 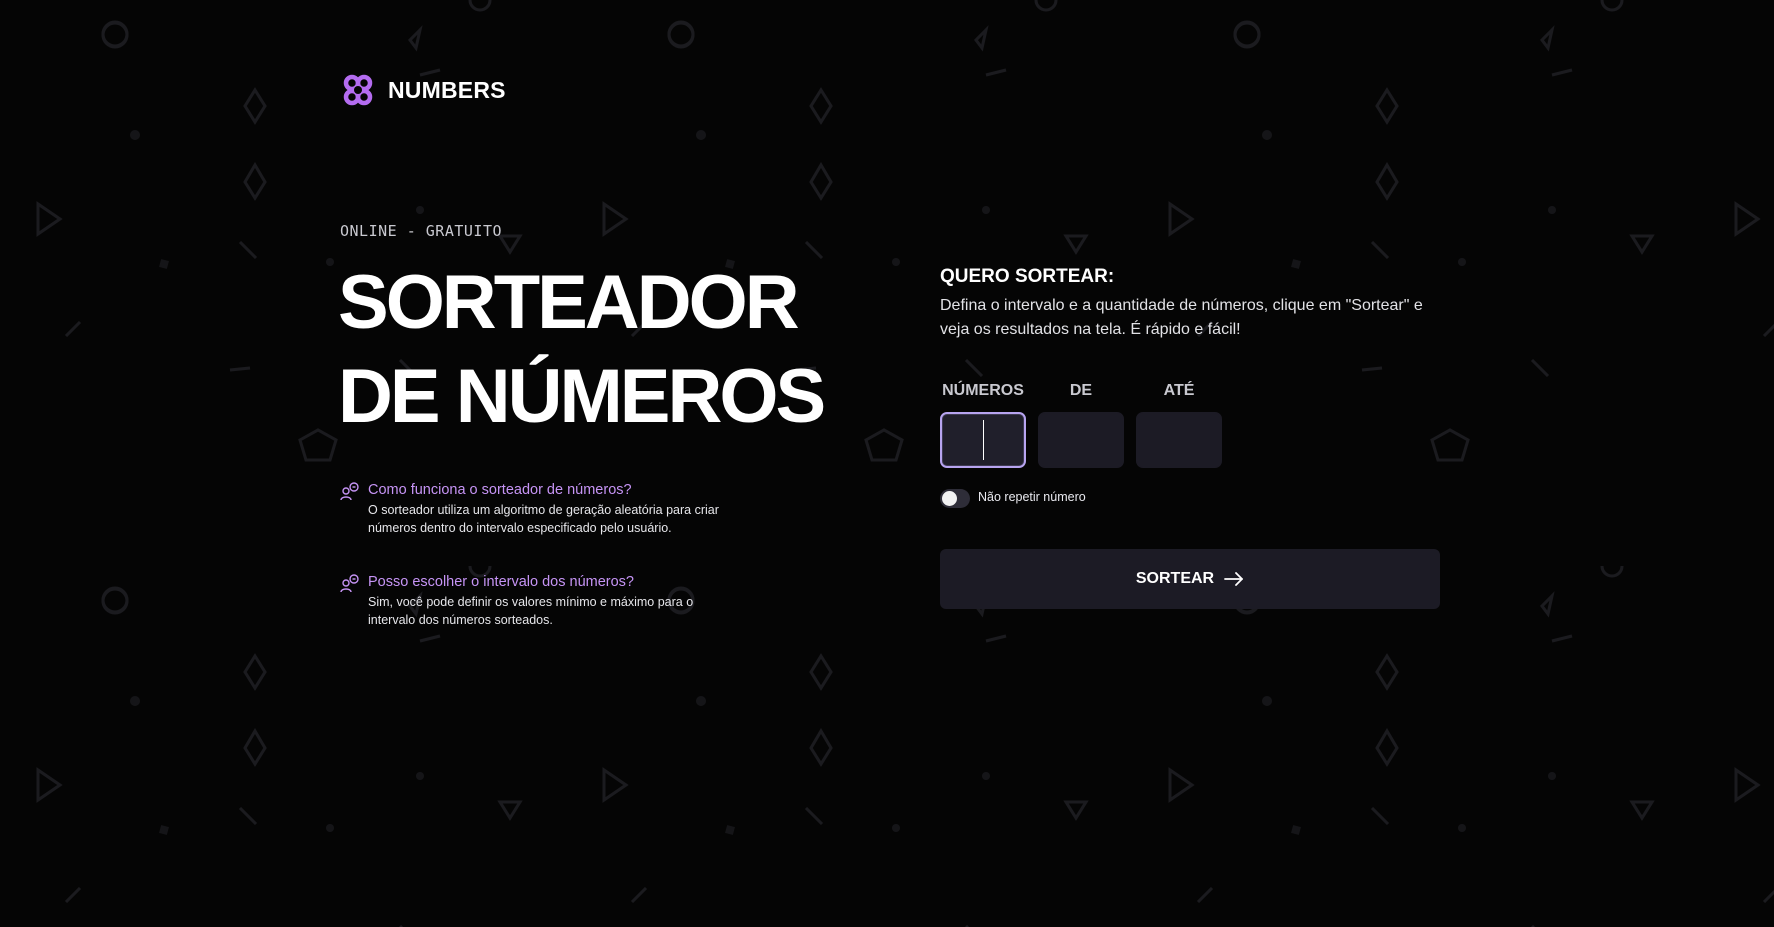 I want to click on page-title-line-1: SORTEADOR, so click(x=569, y=302).